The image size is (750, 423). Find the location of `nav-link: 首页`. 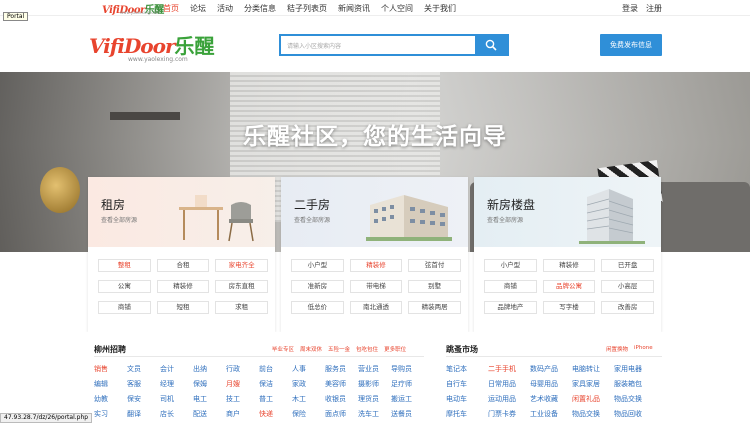

nav-link: 首页 is located at coordinates (171, 8).